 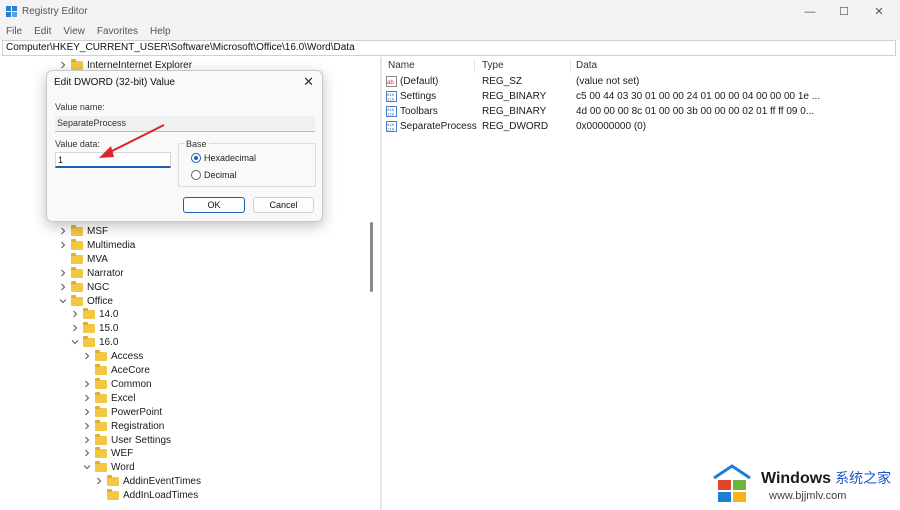 I want to click on tree-item: 15.0, so click(x=94, y=328).